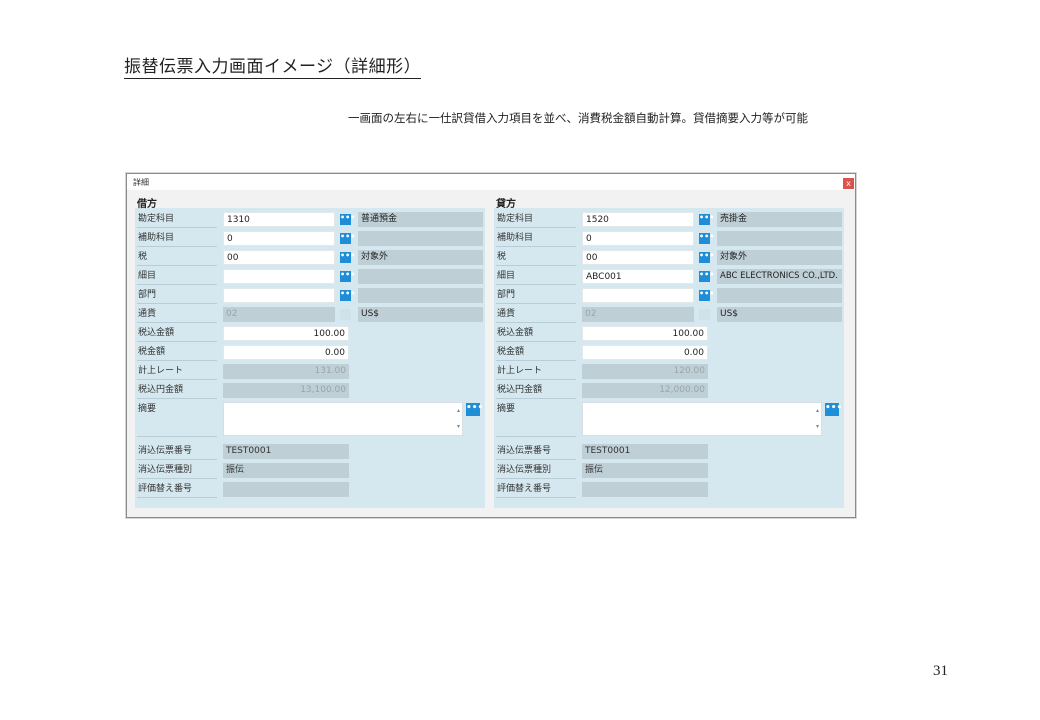 This screenshot has height=720, width=1040. What do you see at coordinates (286, 352) in the screenshot?
I see `debit-taxamount-input: 0.00` at bounding box center [286, 352].